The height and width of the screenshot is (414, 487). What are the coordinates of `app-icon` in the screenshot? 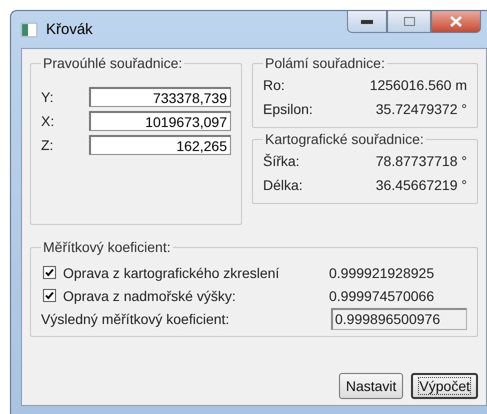 It's located at (29, 29).